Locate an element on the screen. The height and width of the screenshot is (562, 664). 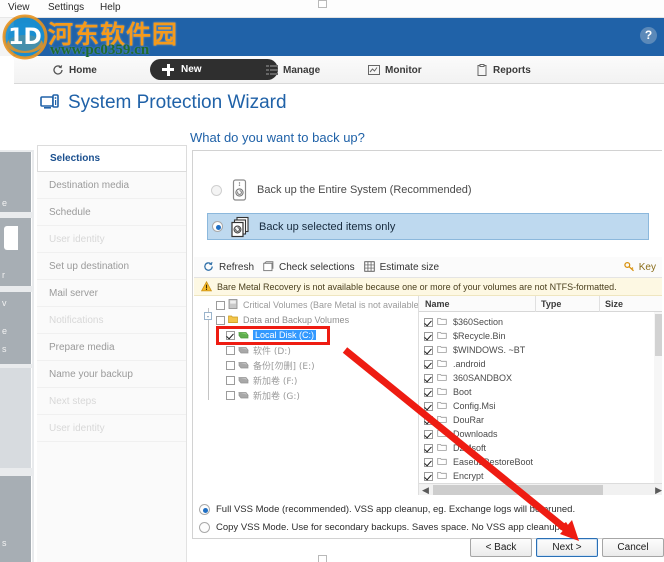
sidebar-item-set-up-destination: Set up destination is located at coordinates (111, 266).